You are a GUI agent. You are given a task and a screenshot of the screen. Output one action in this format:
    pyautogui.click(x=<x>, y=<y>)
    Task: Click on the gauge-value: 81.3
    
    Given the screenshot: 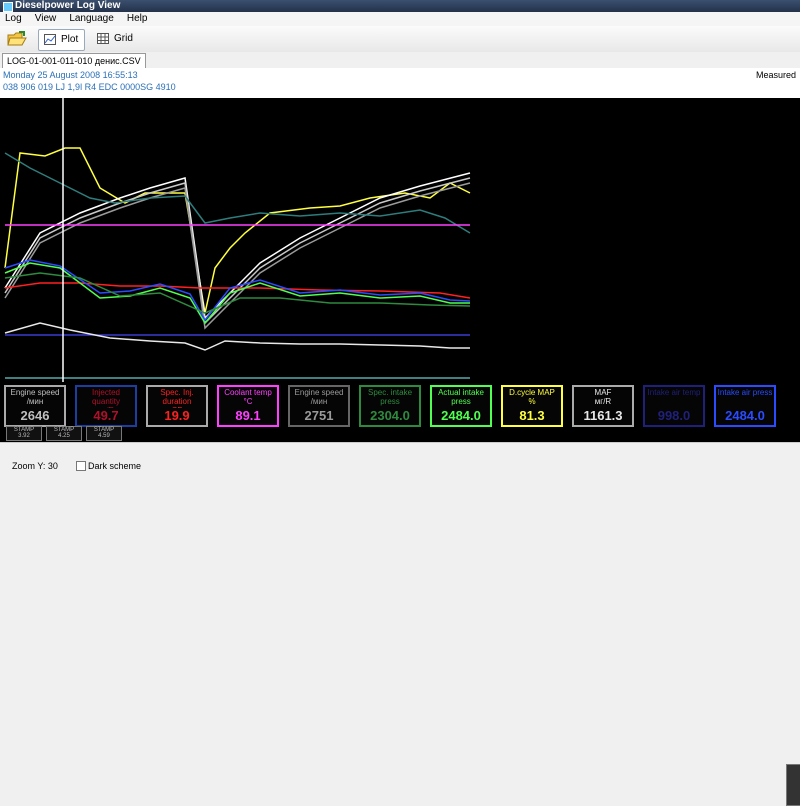 What is the action you would take?
    pyautogui.click(x=532, y=415)
    